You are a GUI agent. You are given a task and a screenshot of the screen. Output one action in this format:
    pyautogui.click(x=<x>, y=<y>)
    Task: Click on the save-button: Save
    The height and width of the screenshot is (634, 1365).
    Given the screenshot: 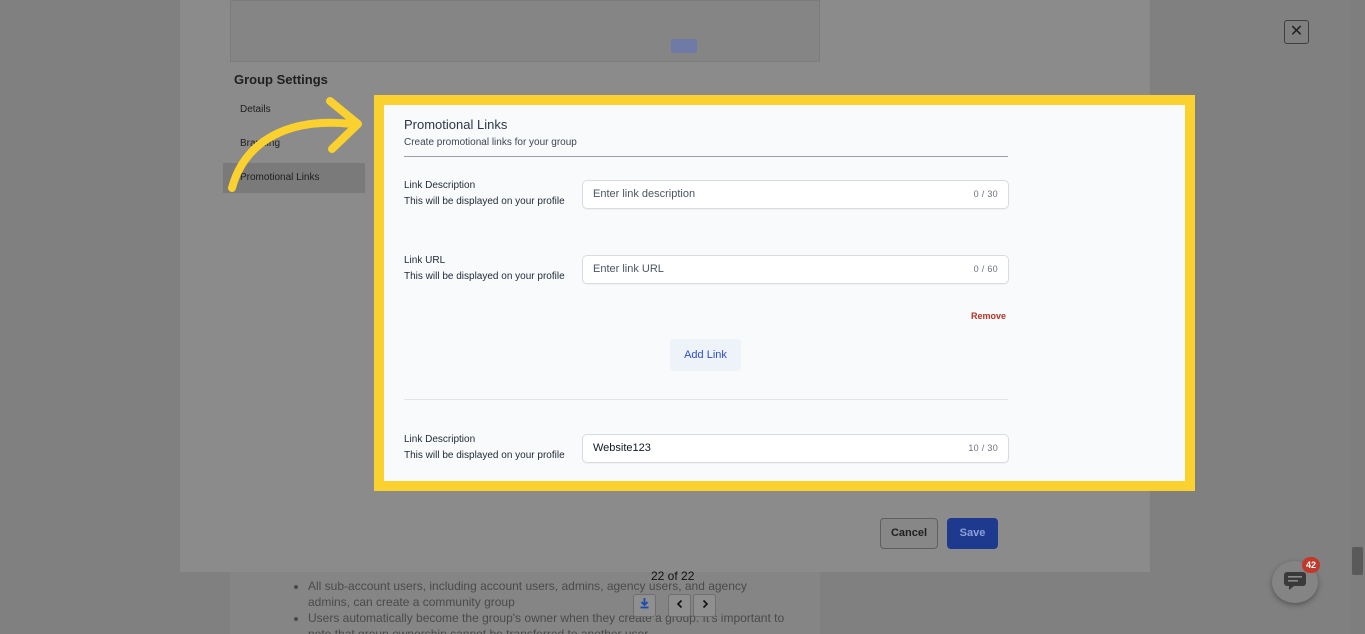 What is the action you would take?
    pyautogui.click(x=972, y=533)
    